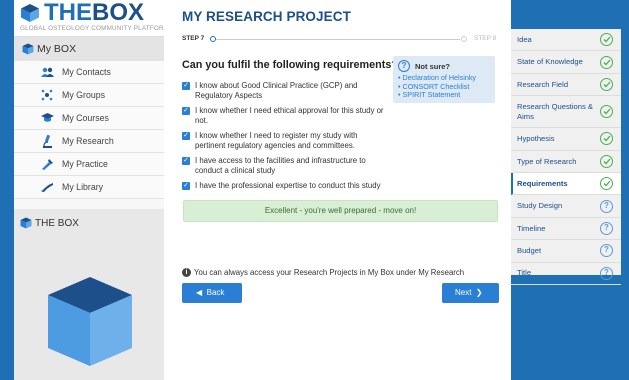  Describe the element at coordinates (89, 219) in the screenshot. I see `thebox-title: THE BOX` at that location.